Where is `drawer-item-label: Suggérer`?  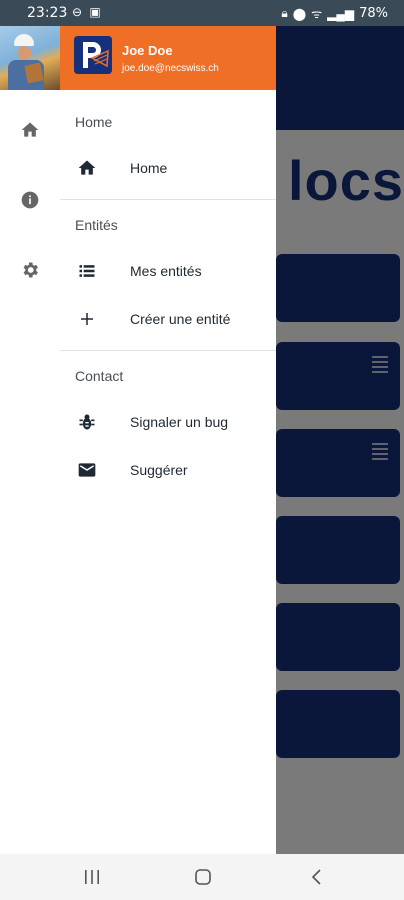 drawer-item-label: Suggérer is located at coordinates (159, 470).